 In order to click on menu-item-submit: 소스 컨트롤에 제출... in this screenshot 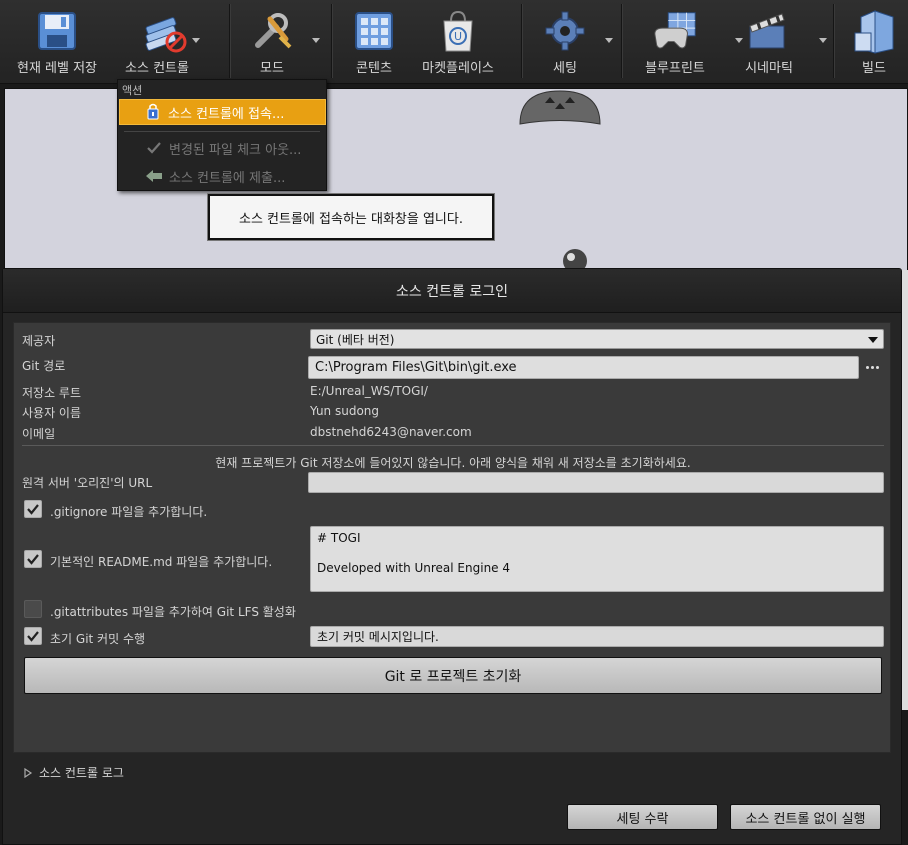, I will do `click(222, 176)`.